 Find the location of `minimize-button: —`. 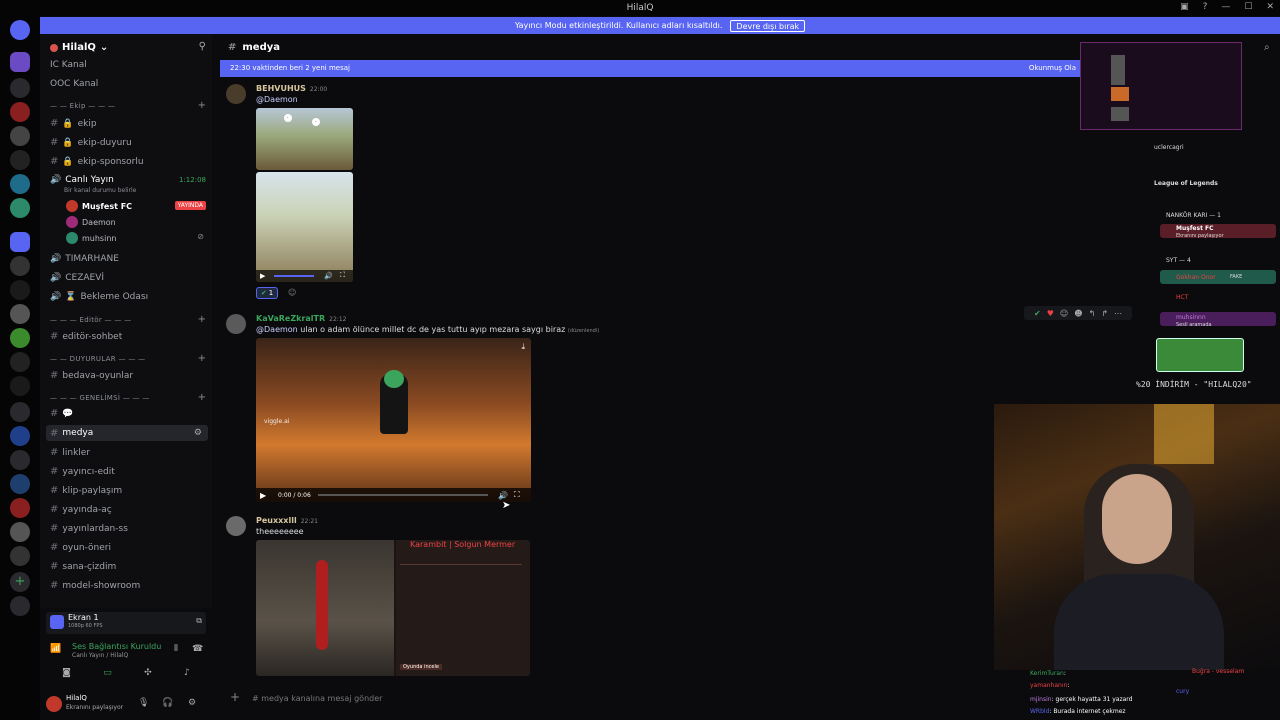

minimize-button: — is located at coordinates (1225, 7).